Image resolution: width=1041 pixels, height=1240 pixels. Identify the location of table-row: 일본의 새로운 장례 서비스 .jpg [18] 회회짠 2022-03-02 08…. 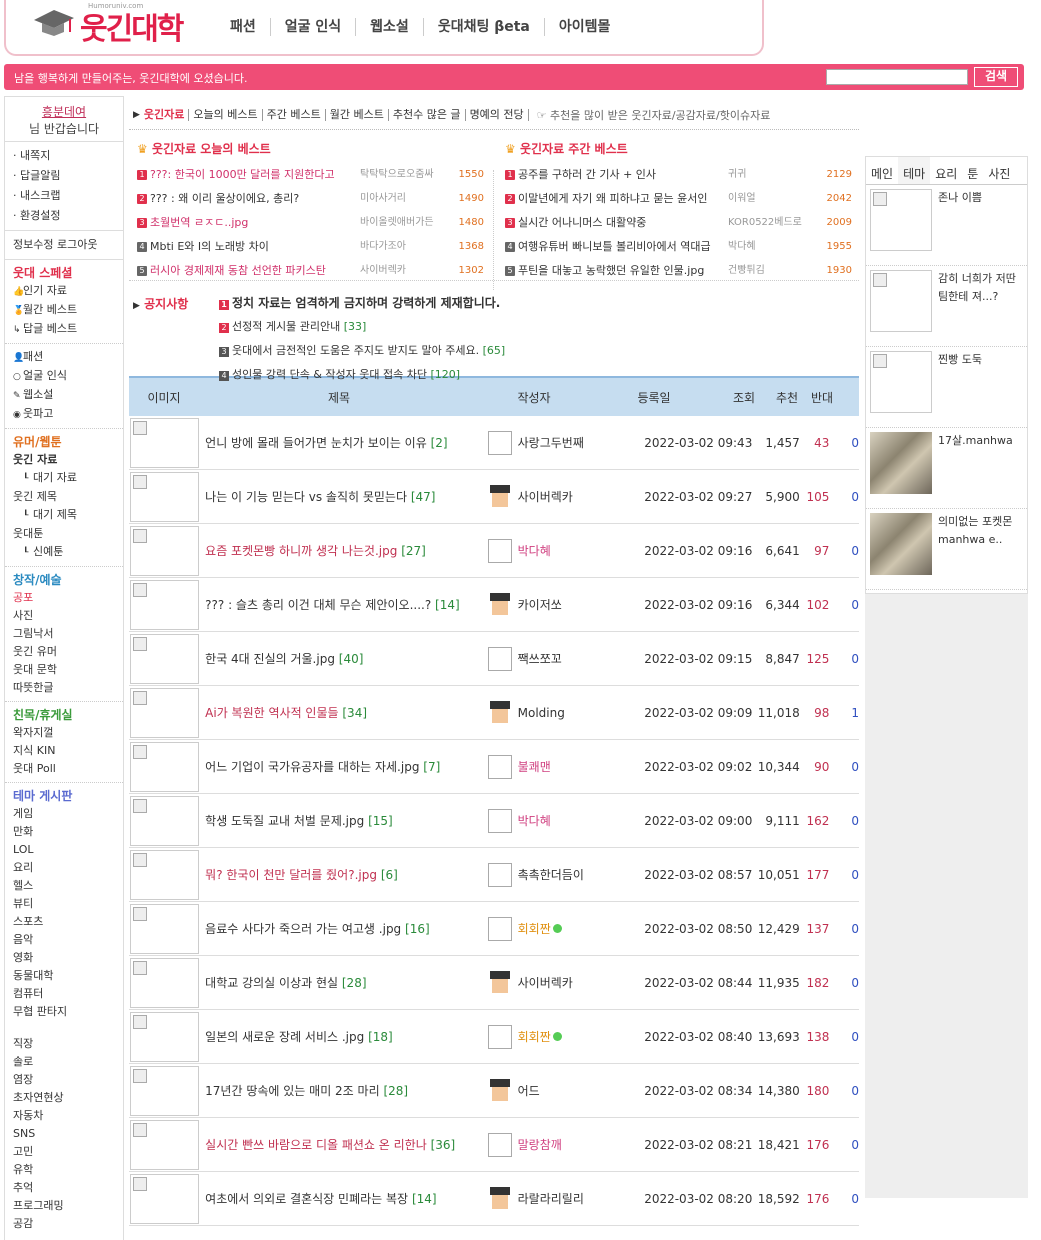
(494, 1037).